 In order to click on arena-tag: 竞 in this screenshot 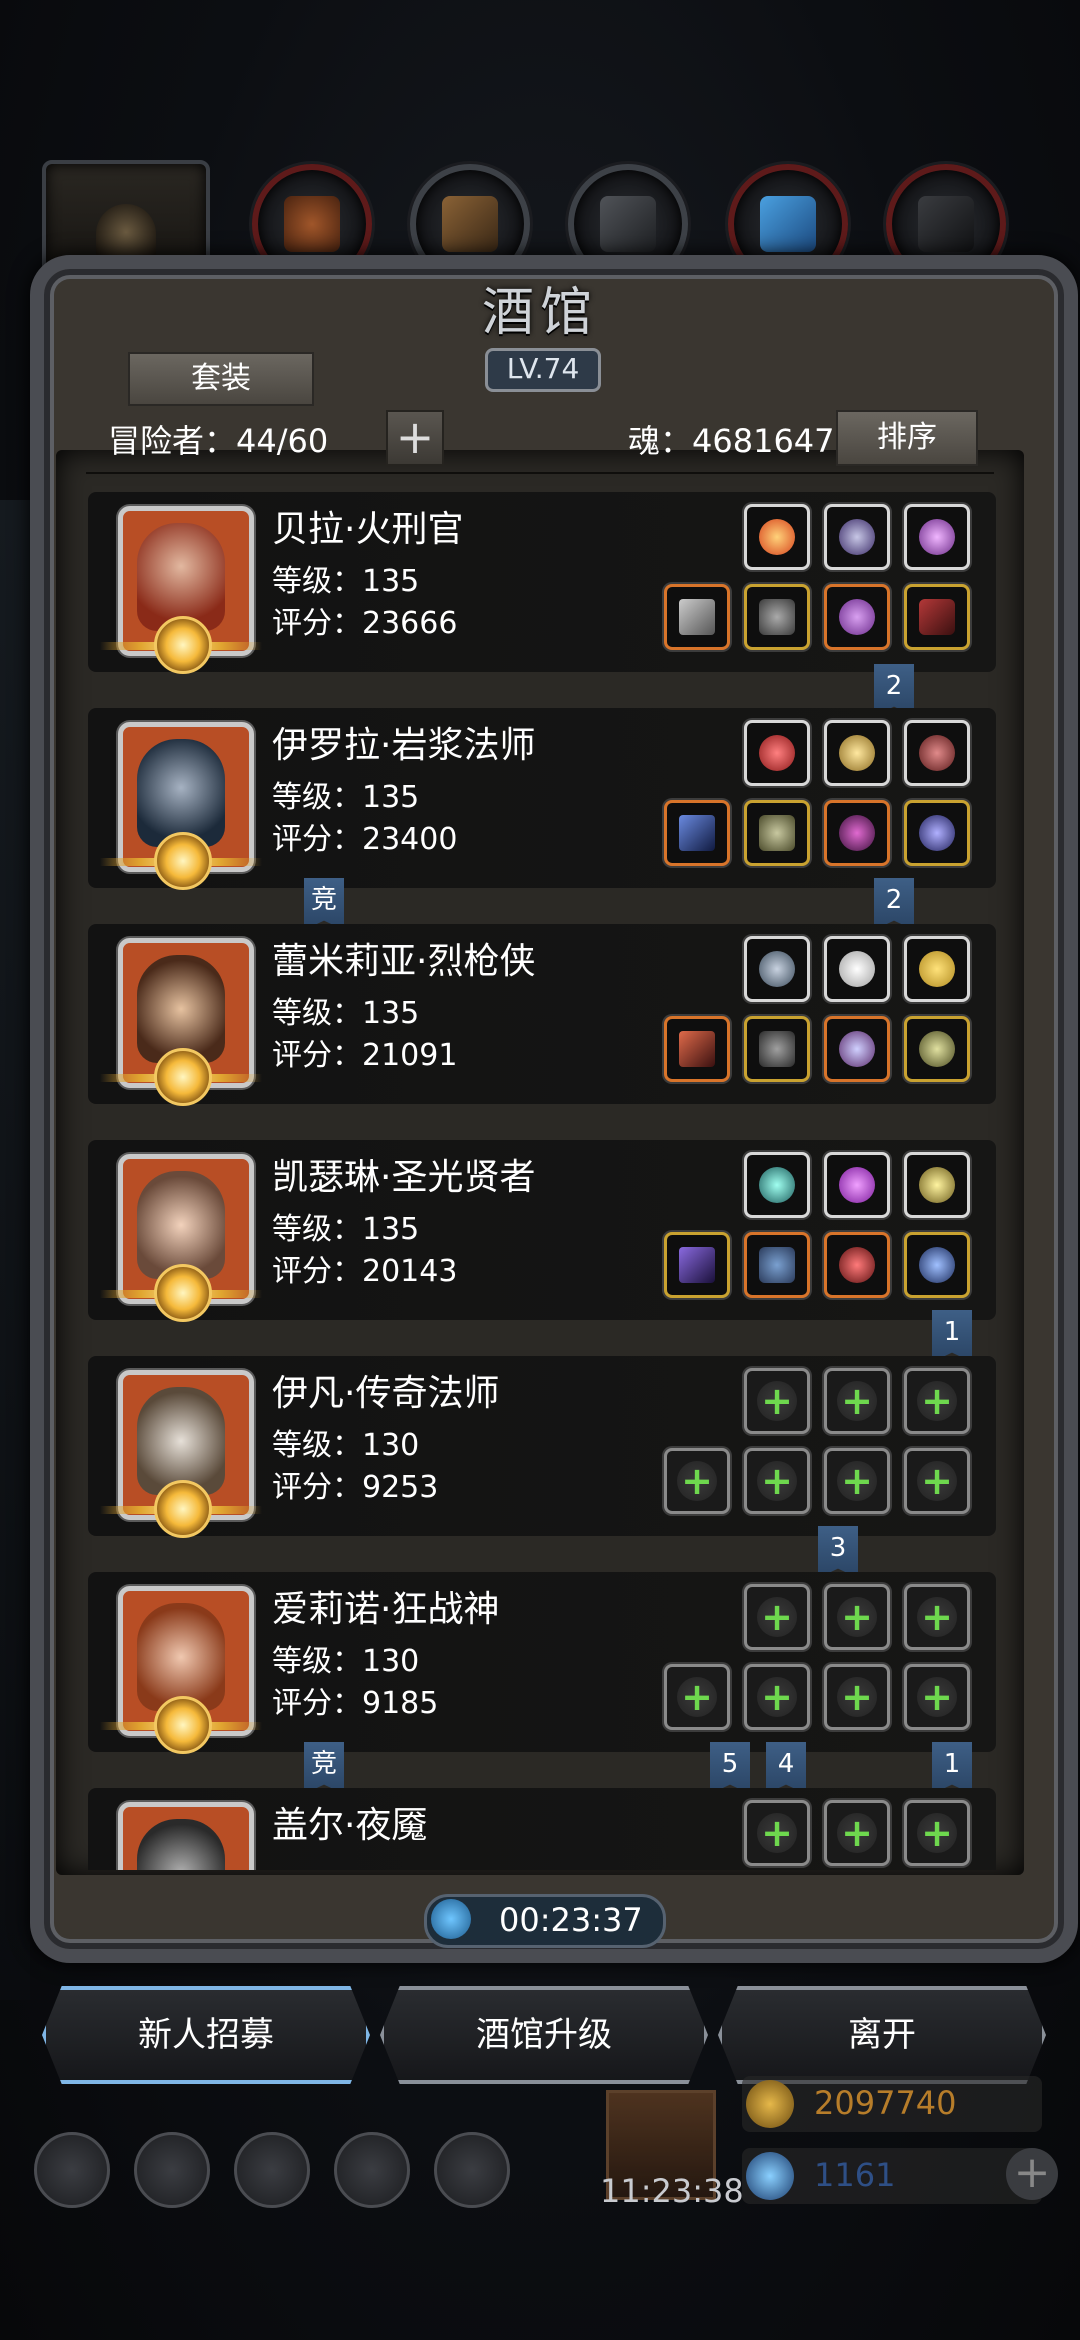, I will do `click(324, 904)`.